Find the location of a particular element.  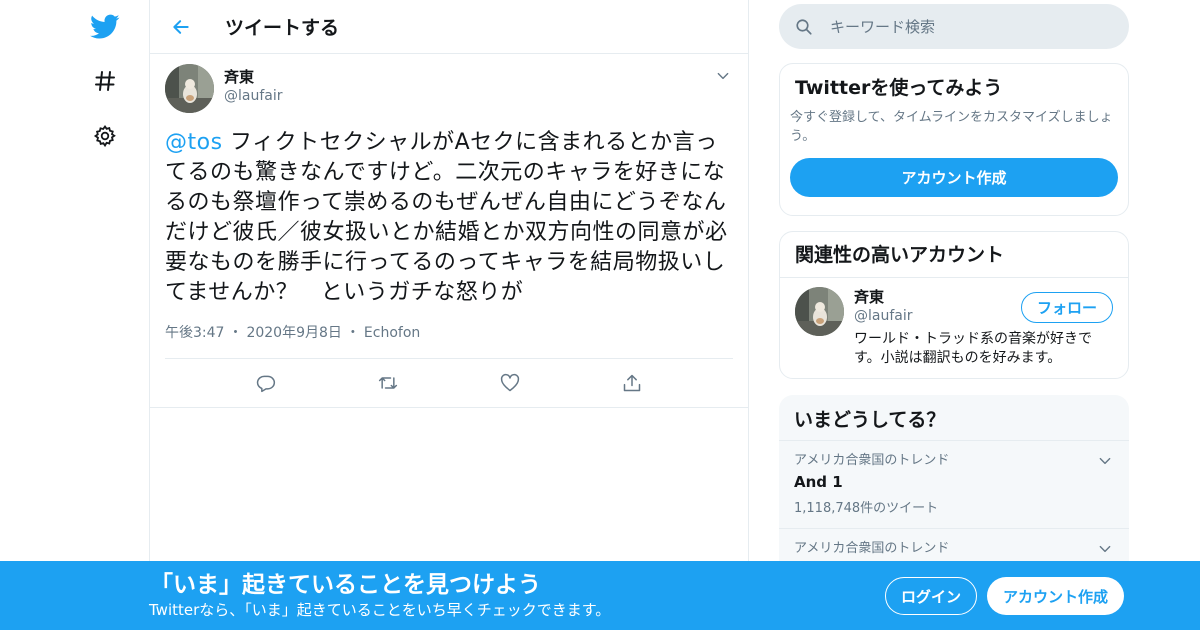

banner-create-account-button: アカウント作成 is located at coordinates (1055, 596).